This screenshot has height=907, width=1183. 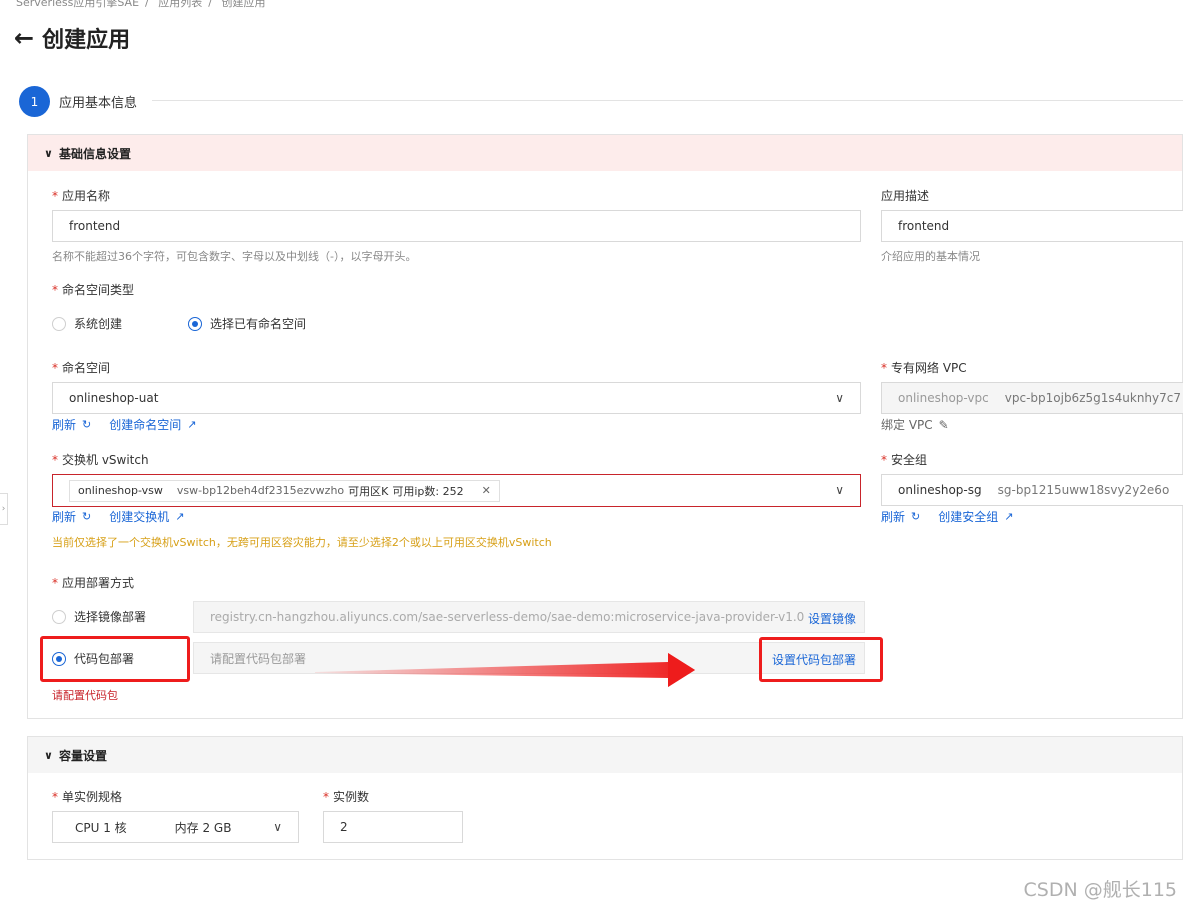 What do you see at coordinates (94, 153) in the screenshot?
I see `section-title: 基础信息设置` at bounding box center [94, 153].